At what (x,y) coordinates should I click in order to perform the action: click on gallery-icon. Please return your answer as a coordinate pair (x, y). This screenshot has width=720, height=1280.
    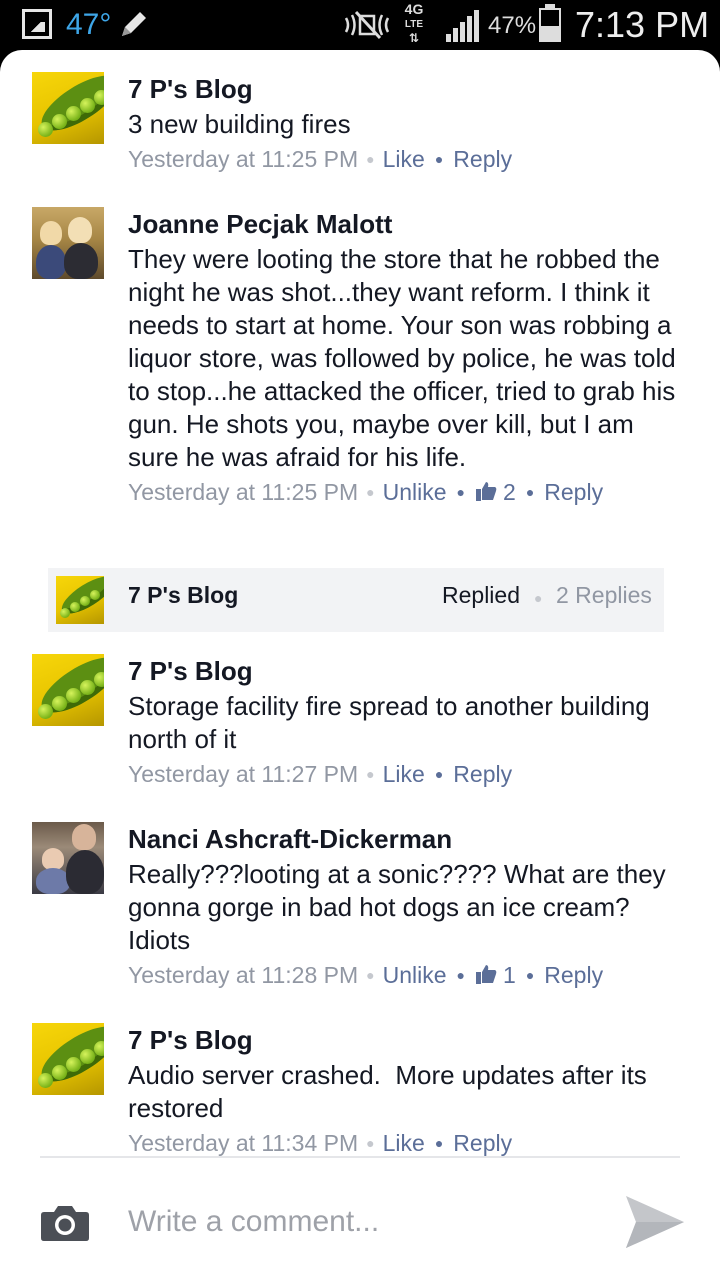
    Looking at the image, I should click on (37, 24).